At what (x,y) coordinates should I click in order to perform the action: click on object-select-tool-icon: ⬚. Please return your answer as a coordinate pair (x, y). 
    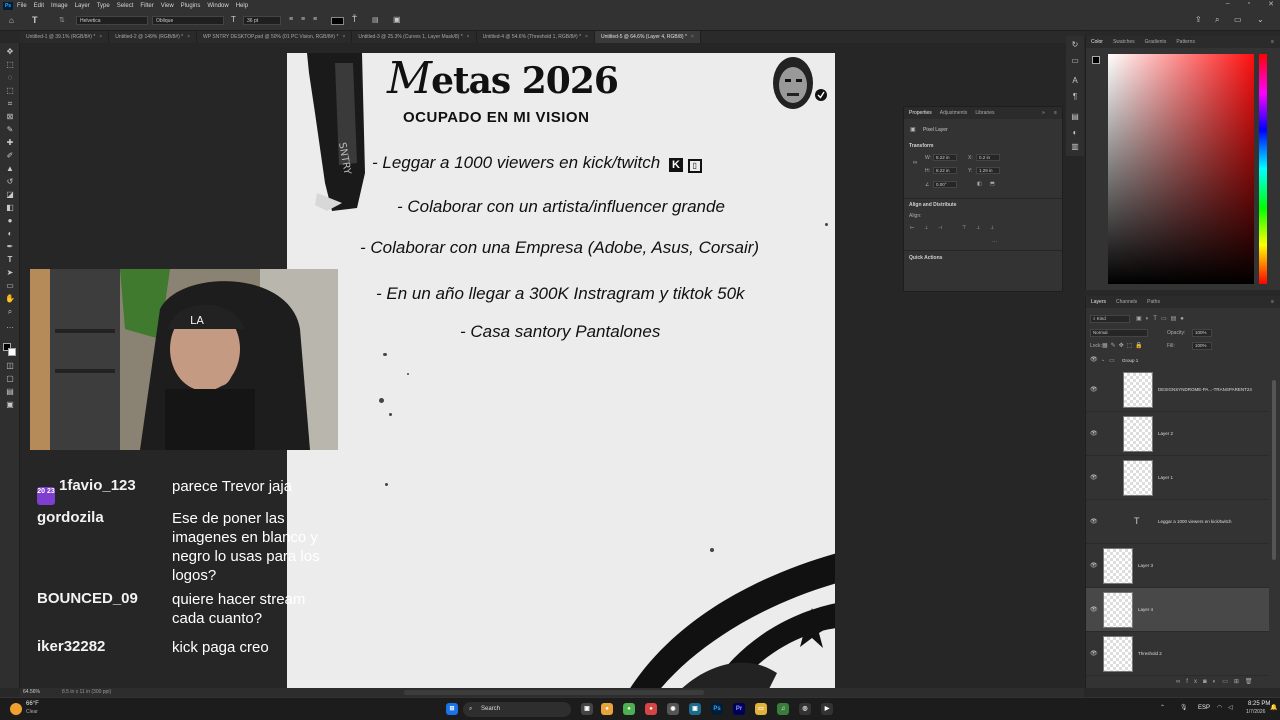
    Looking at the image, I should click on (10, 91).